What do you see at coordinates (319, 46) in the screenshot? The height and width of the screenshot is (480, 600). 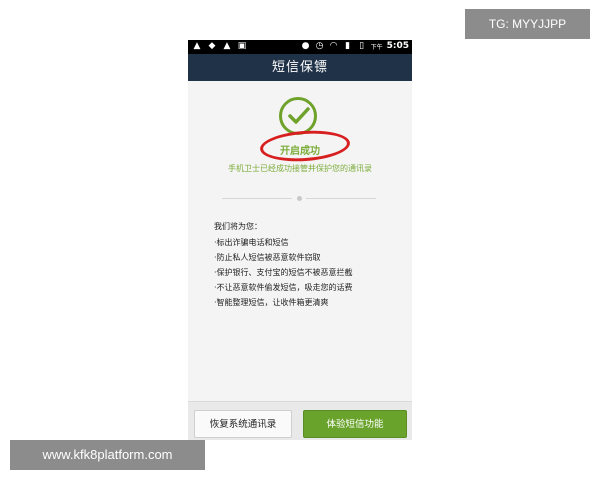 I see `alarm-icon: ◷` at bounding box center [319, 46].